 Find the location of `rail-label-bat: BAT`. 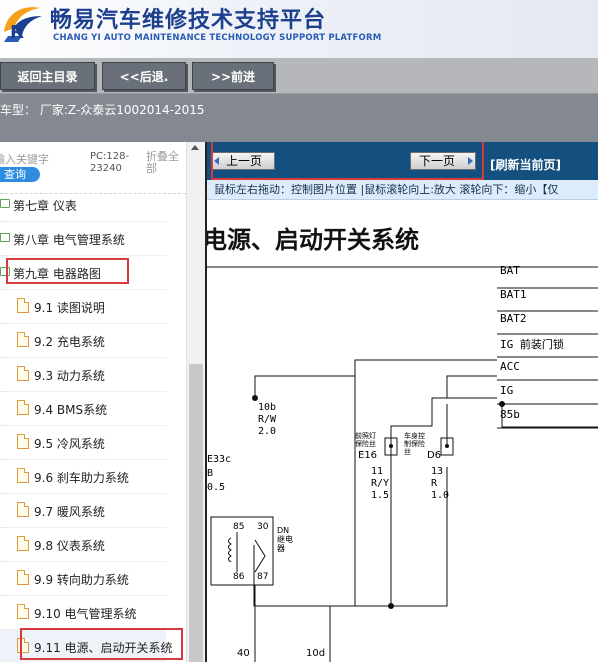

rail-label-bat: BAT is located at coordinates (510, 270).